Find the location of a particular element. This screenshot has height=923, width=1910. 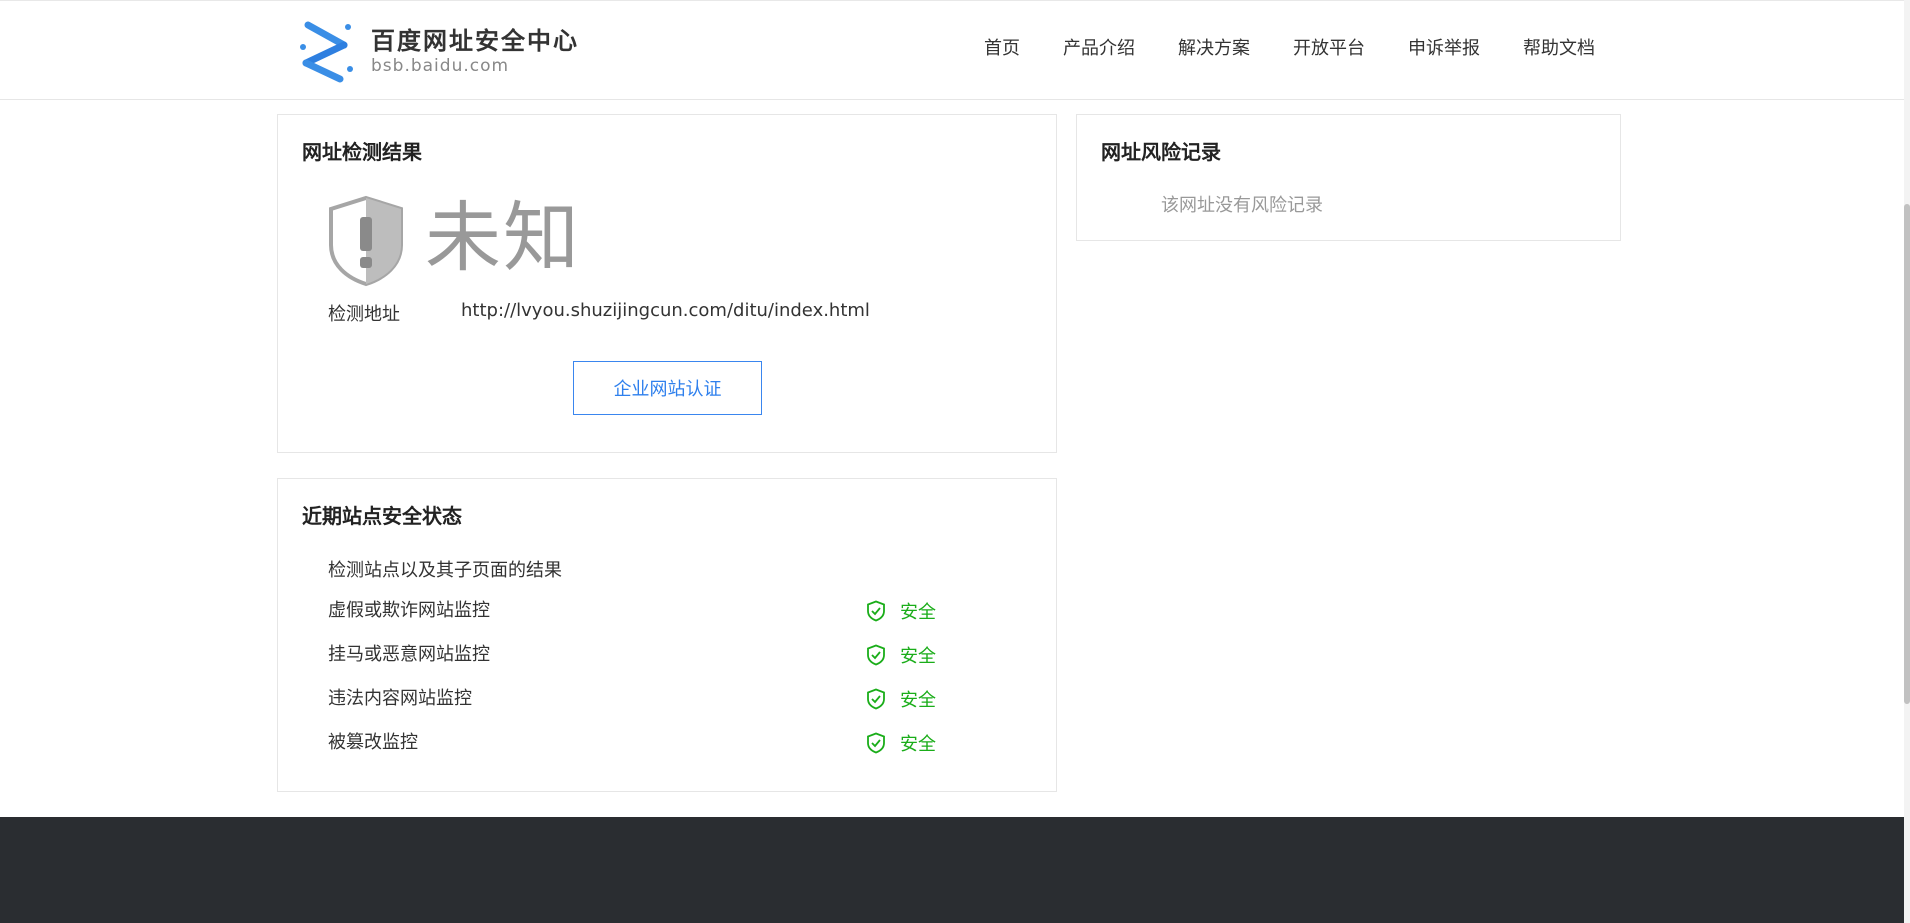

panel-title: 网址风险记录 is located at coordinates (1161, 152).